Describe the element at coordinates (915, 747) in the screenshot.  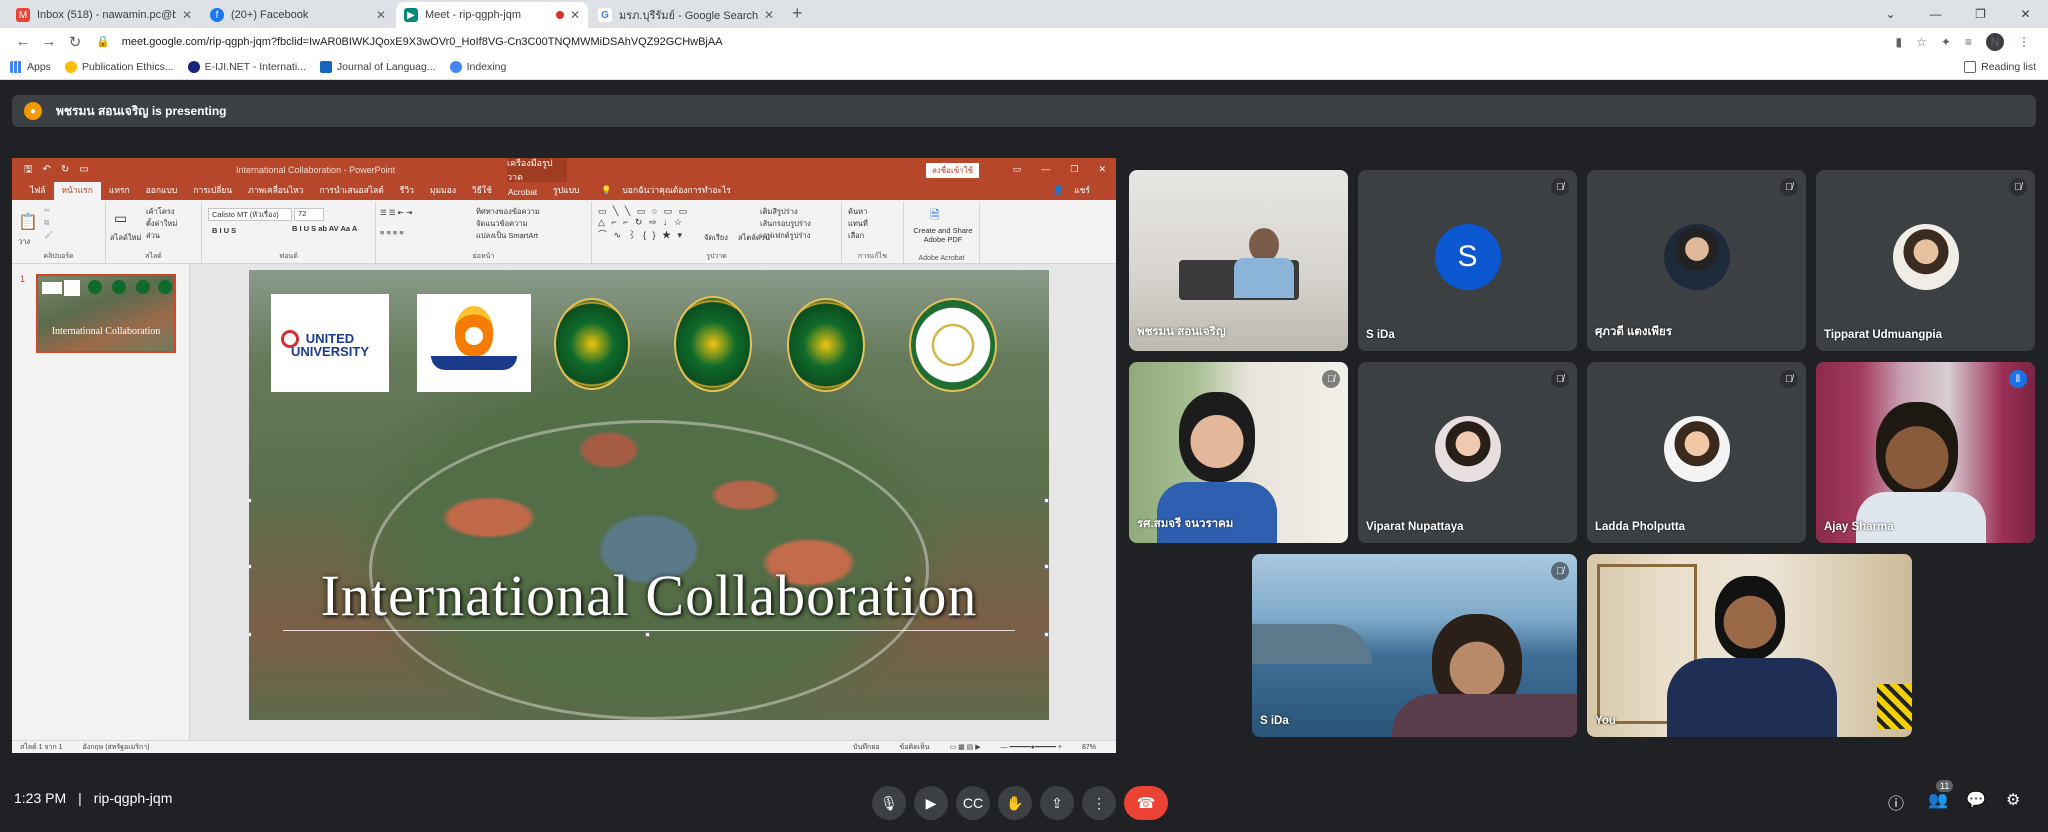
I see `comments-button: ข้อคิดเห็น` at that location.